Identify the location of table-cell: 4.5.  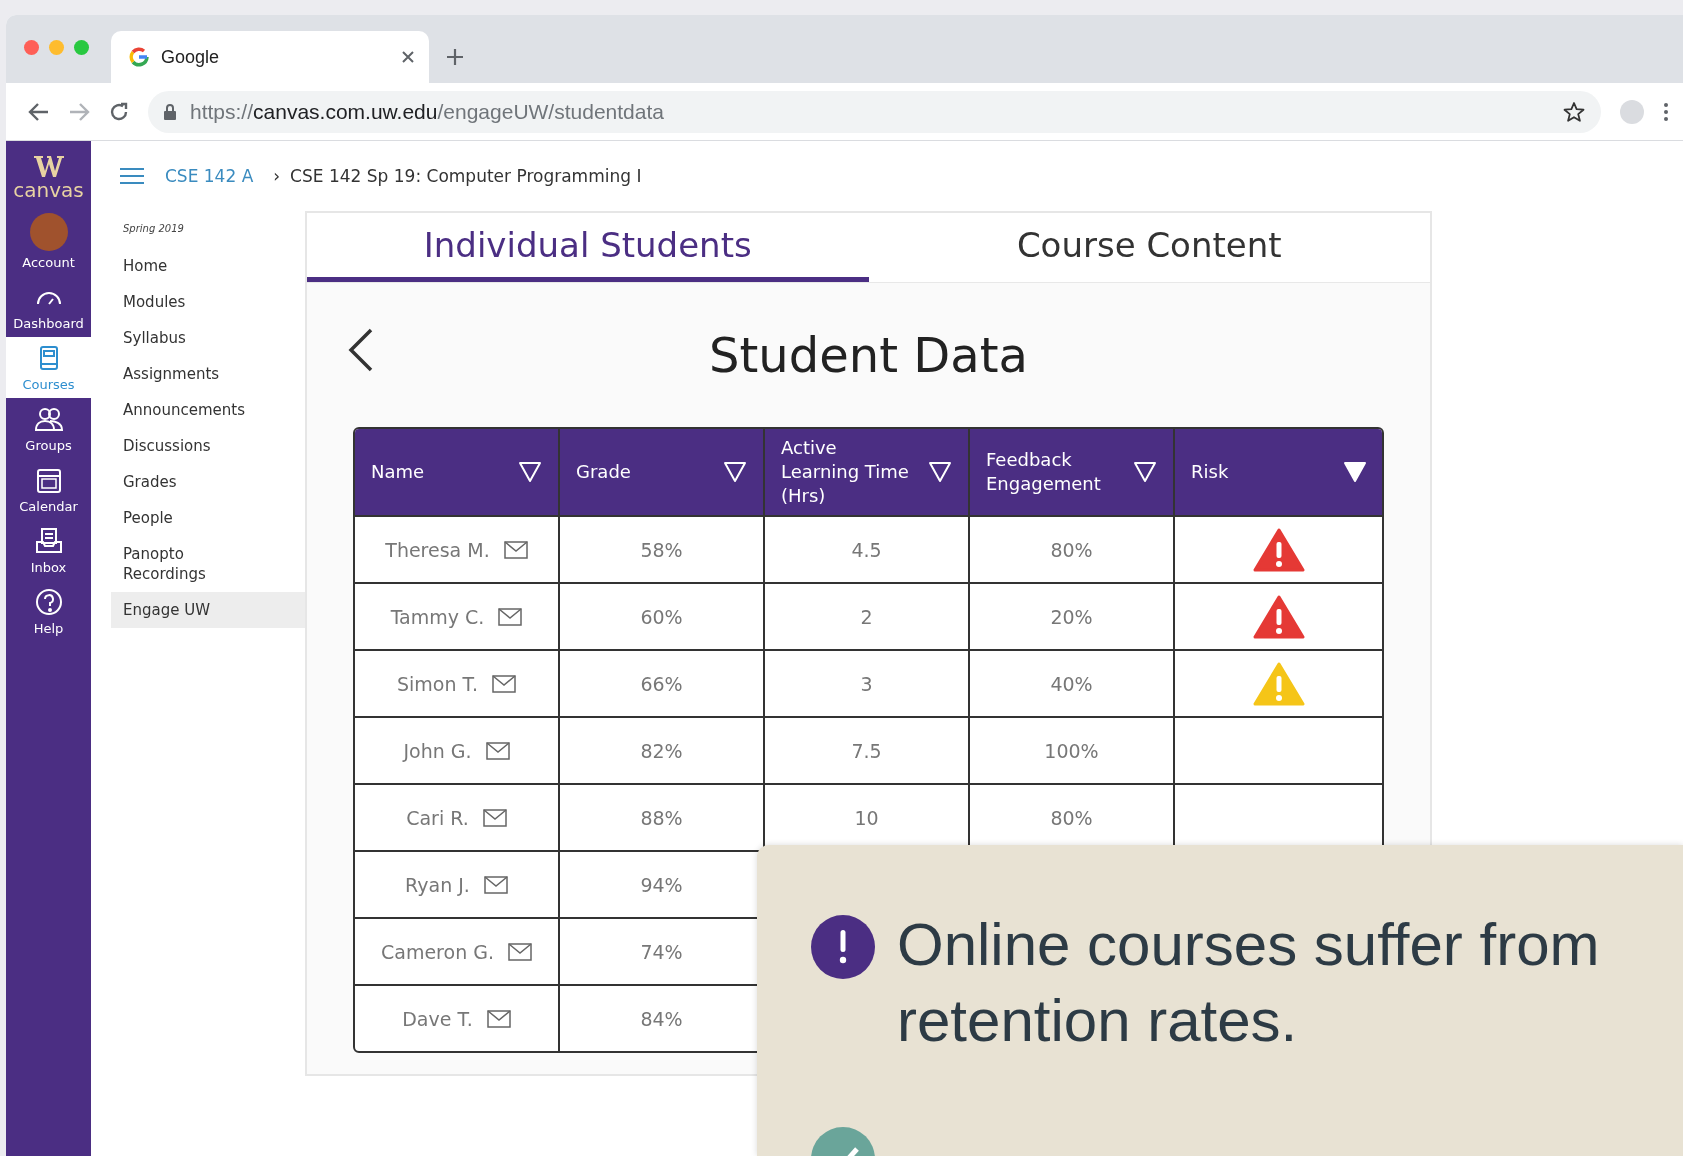
(866, 549).